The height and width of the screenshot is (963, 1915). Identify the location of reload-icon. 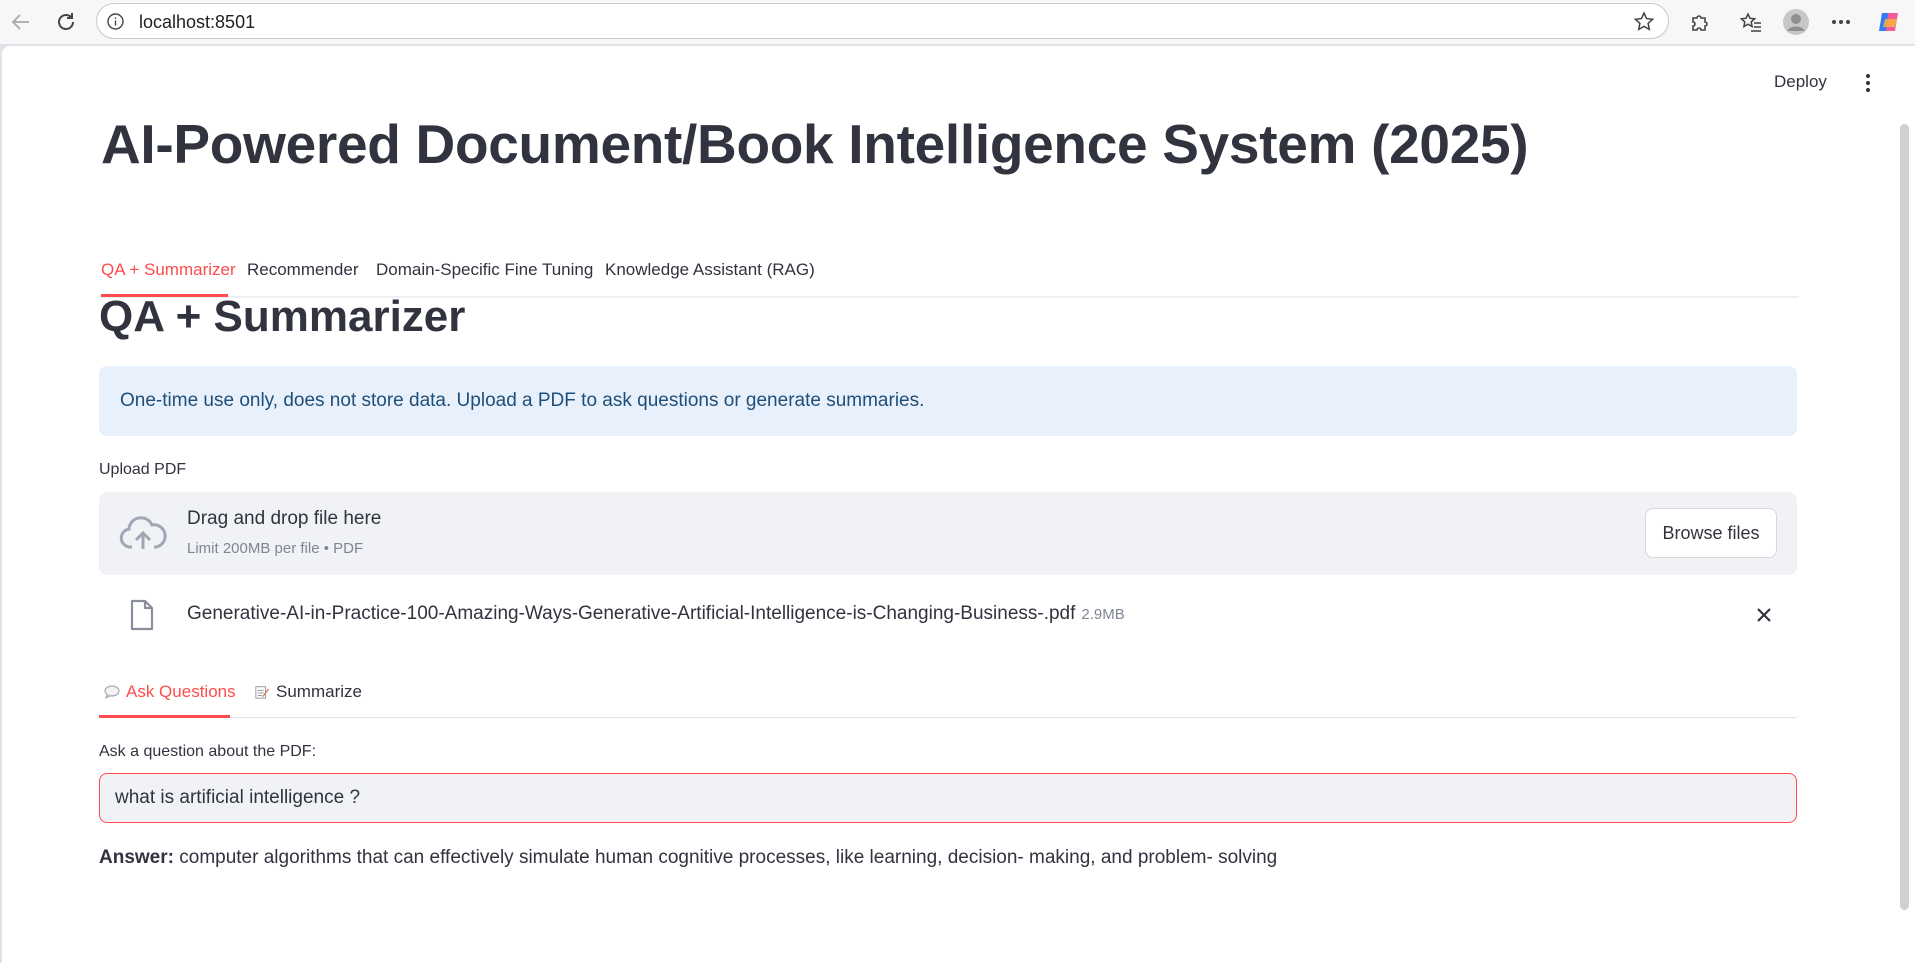
(66, 21).